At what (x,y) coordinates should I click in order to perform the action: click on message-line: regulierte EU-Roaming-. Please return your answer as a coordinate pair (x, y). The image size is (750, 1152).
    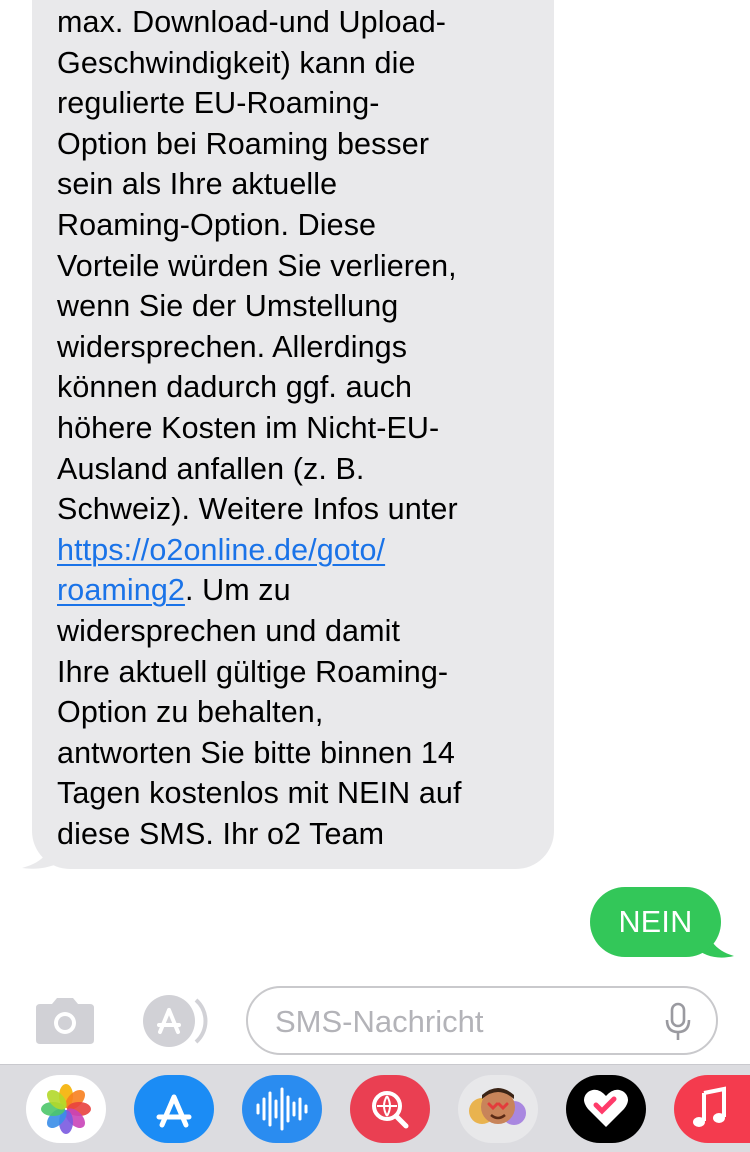
    Looking at the image, I should click on (218, 103).